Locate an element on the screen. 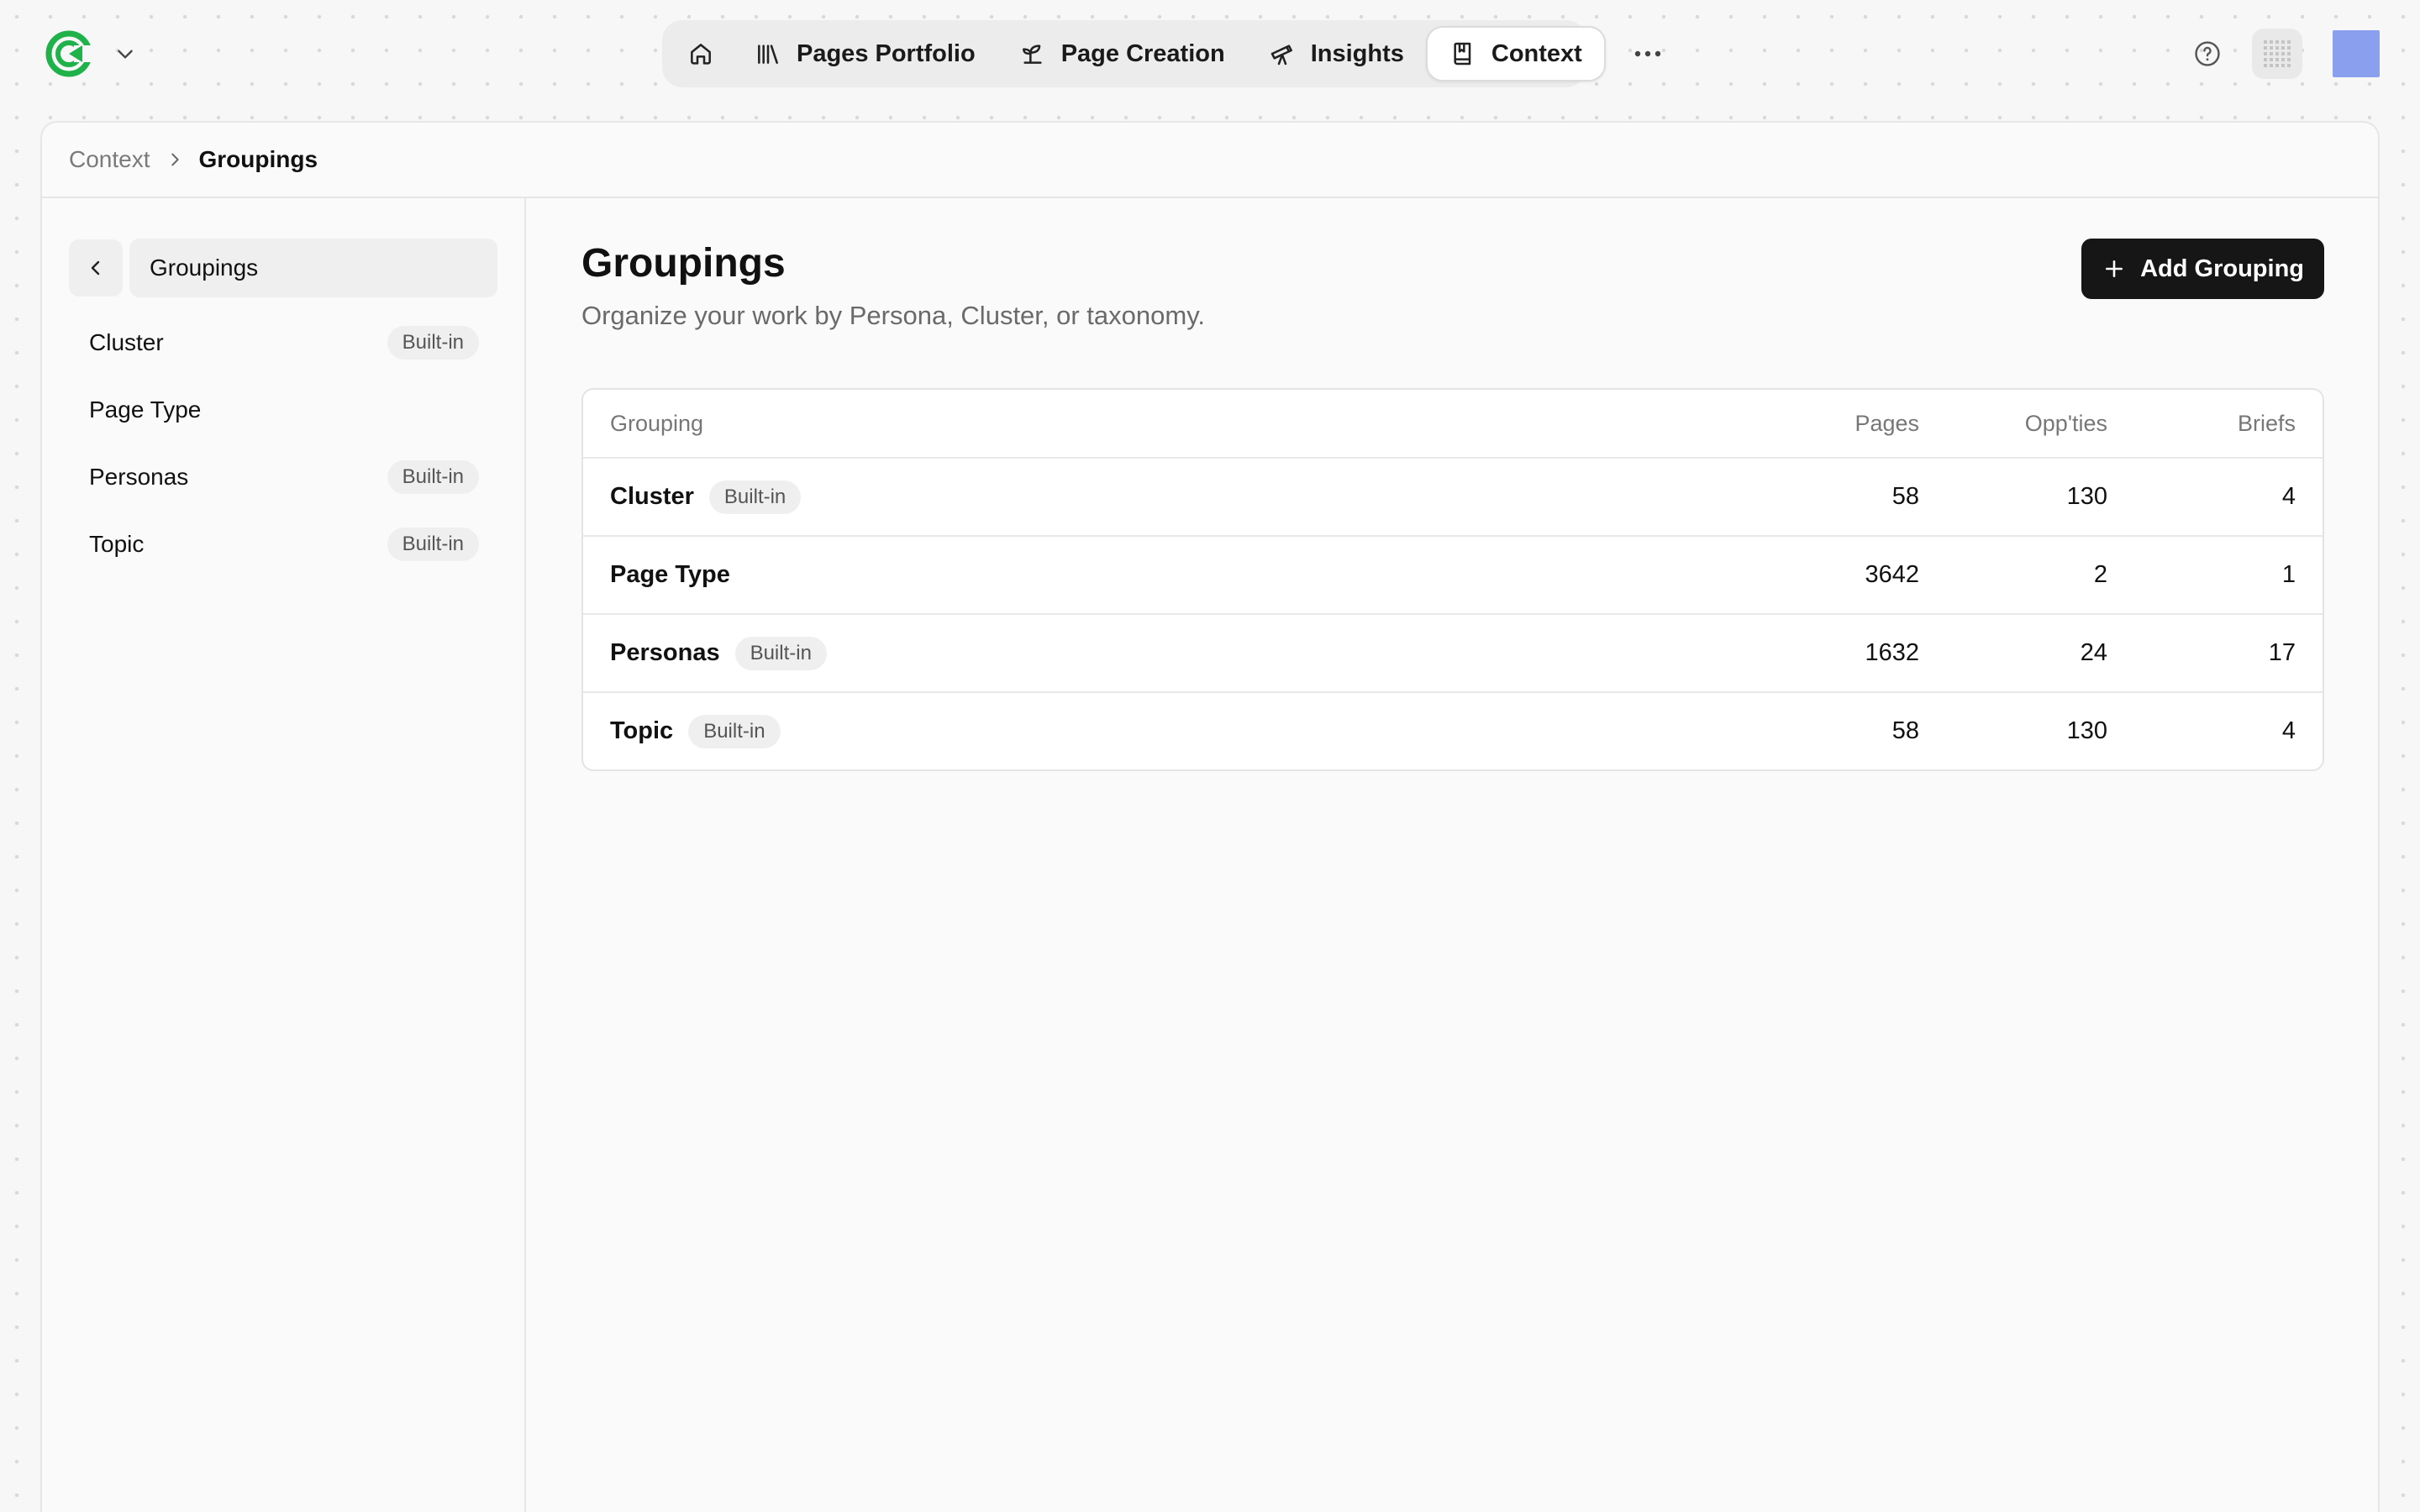 Image resolution: width=2420 pixels, height=1512 pixels. nav-page-creation: Page Creation is located at coordinates (1122, 53).